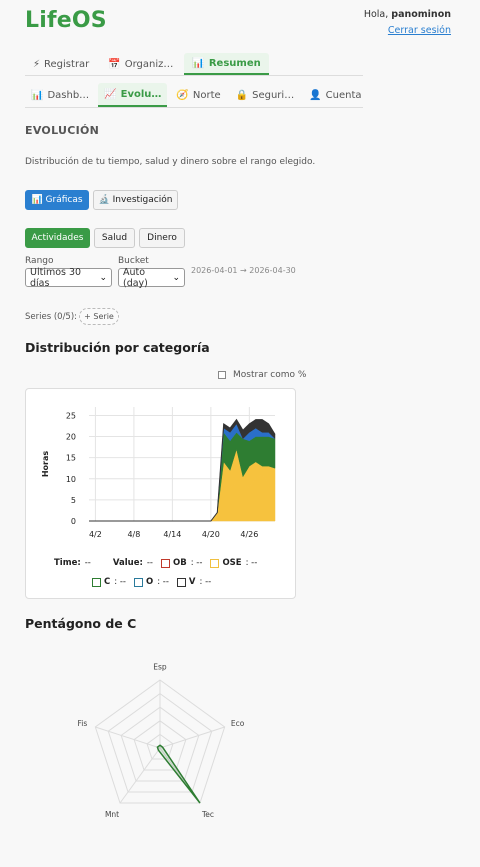 The height and width of the screenshot is (867, 480). Describe the element at coordinates (67, 64) in the screenshot. I see `tab-label: Registrar` at that location.